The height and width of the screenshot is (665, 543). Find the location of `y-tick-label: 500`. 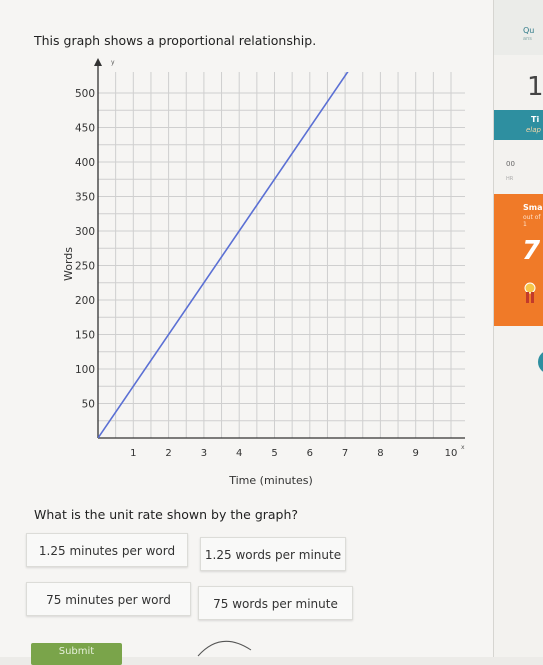

y-tick-label: 500 is located at coordinates (85, 94).